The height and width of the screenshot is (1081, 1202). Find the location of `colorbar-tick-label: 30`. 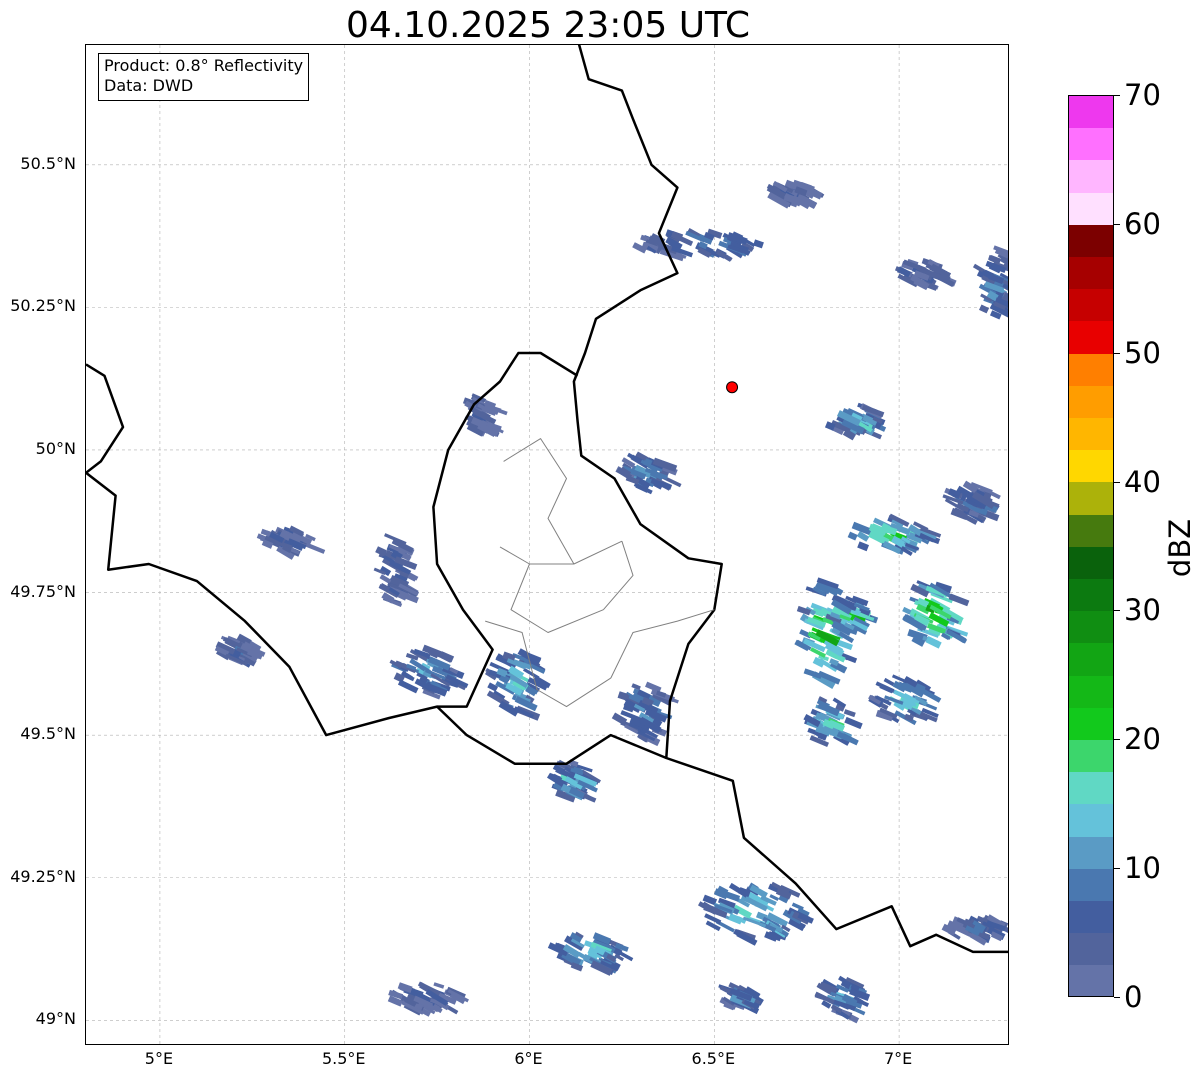

colorbar-tick-label: 30 is located at coordinates (1142, 610).